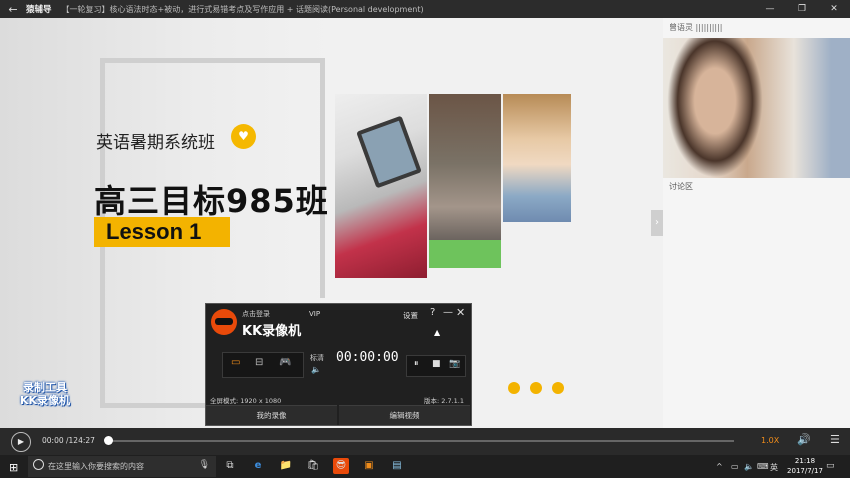 Image resolution: width=850 pixels, height=478 pixels. What do you see at coordinates (681, 186) in the screenshot?
I see `discussion-label: 讨论区` at bounding box center [681, 186].